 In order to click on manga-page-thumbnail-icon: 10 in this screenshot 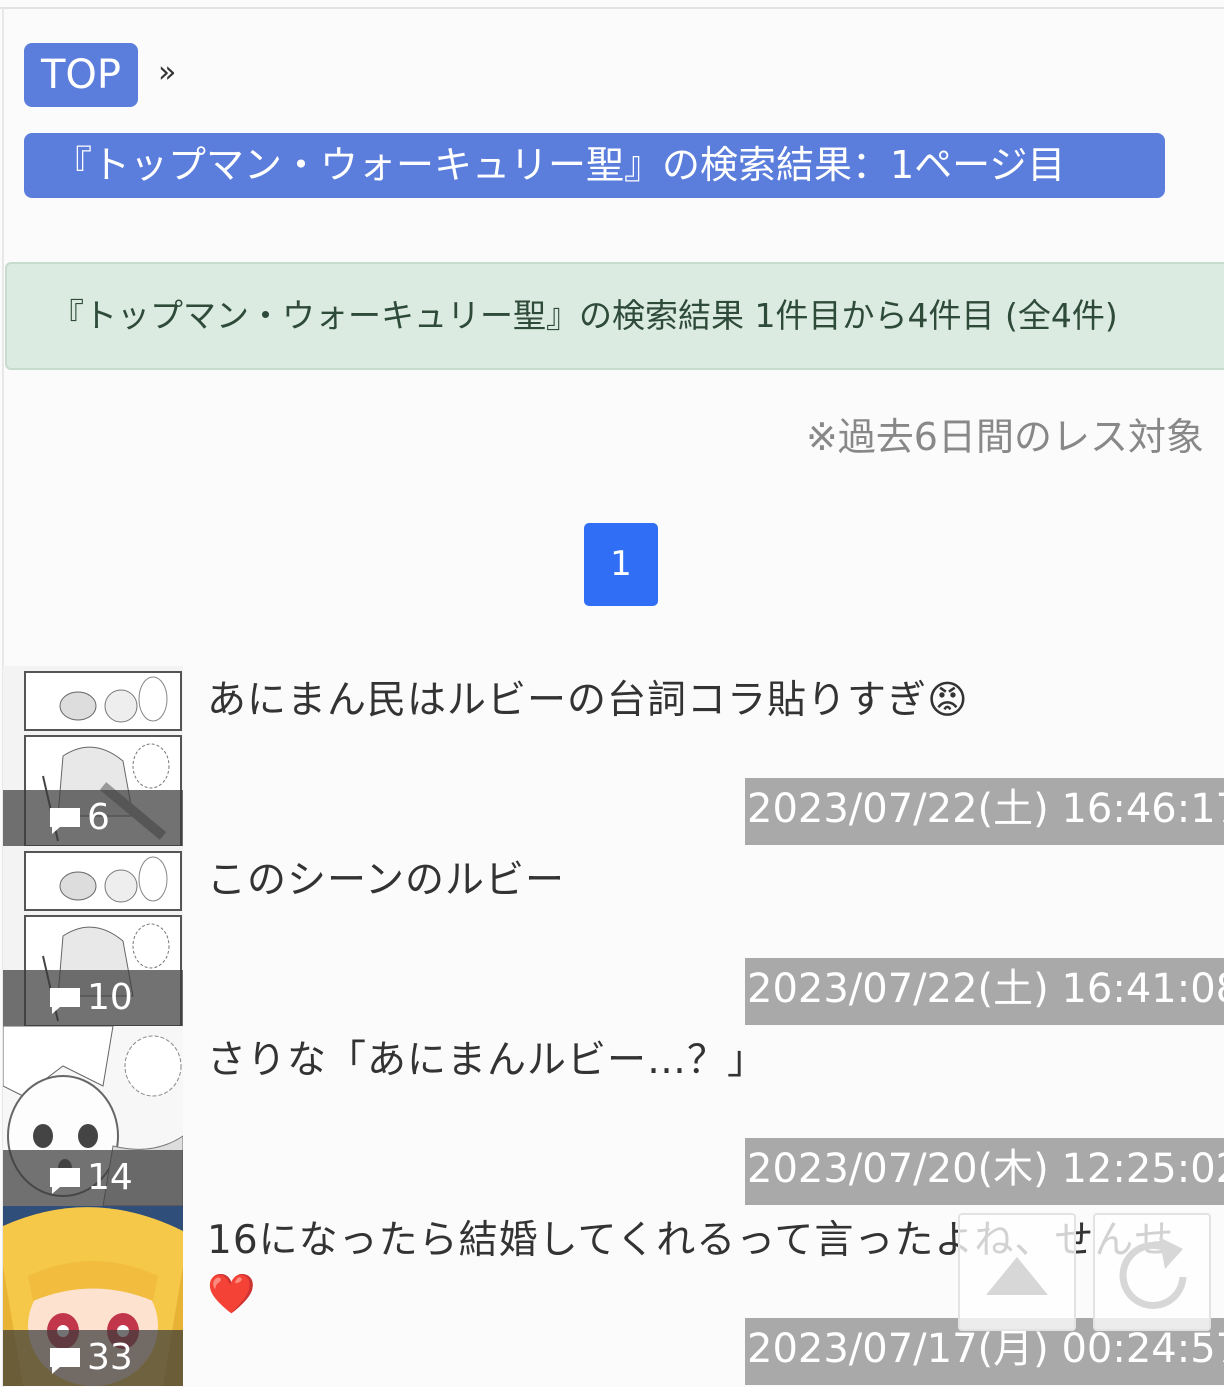, I will do `click(93, 936)`.